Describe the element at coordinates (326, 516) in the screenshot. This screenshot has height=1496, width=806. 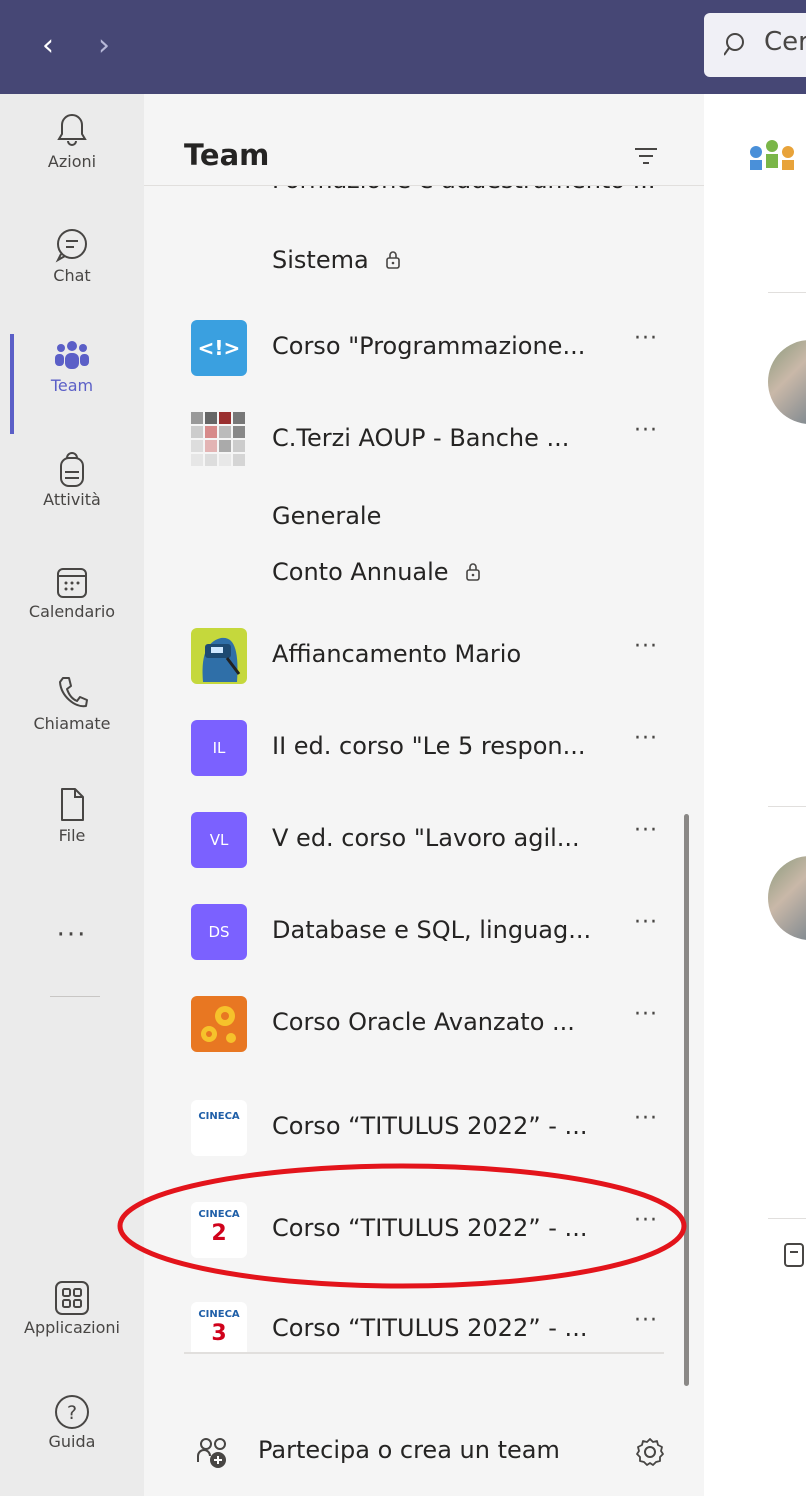
I see `channel-generale: Generale` at that location.